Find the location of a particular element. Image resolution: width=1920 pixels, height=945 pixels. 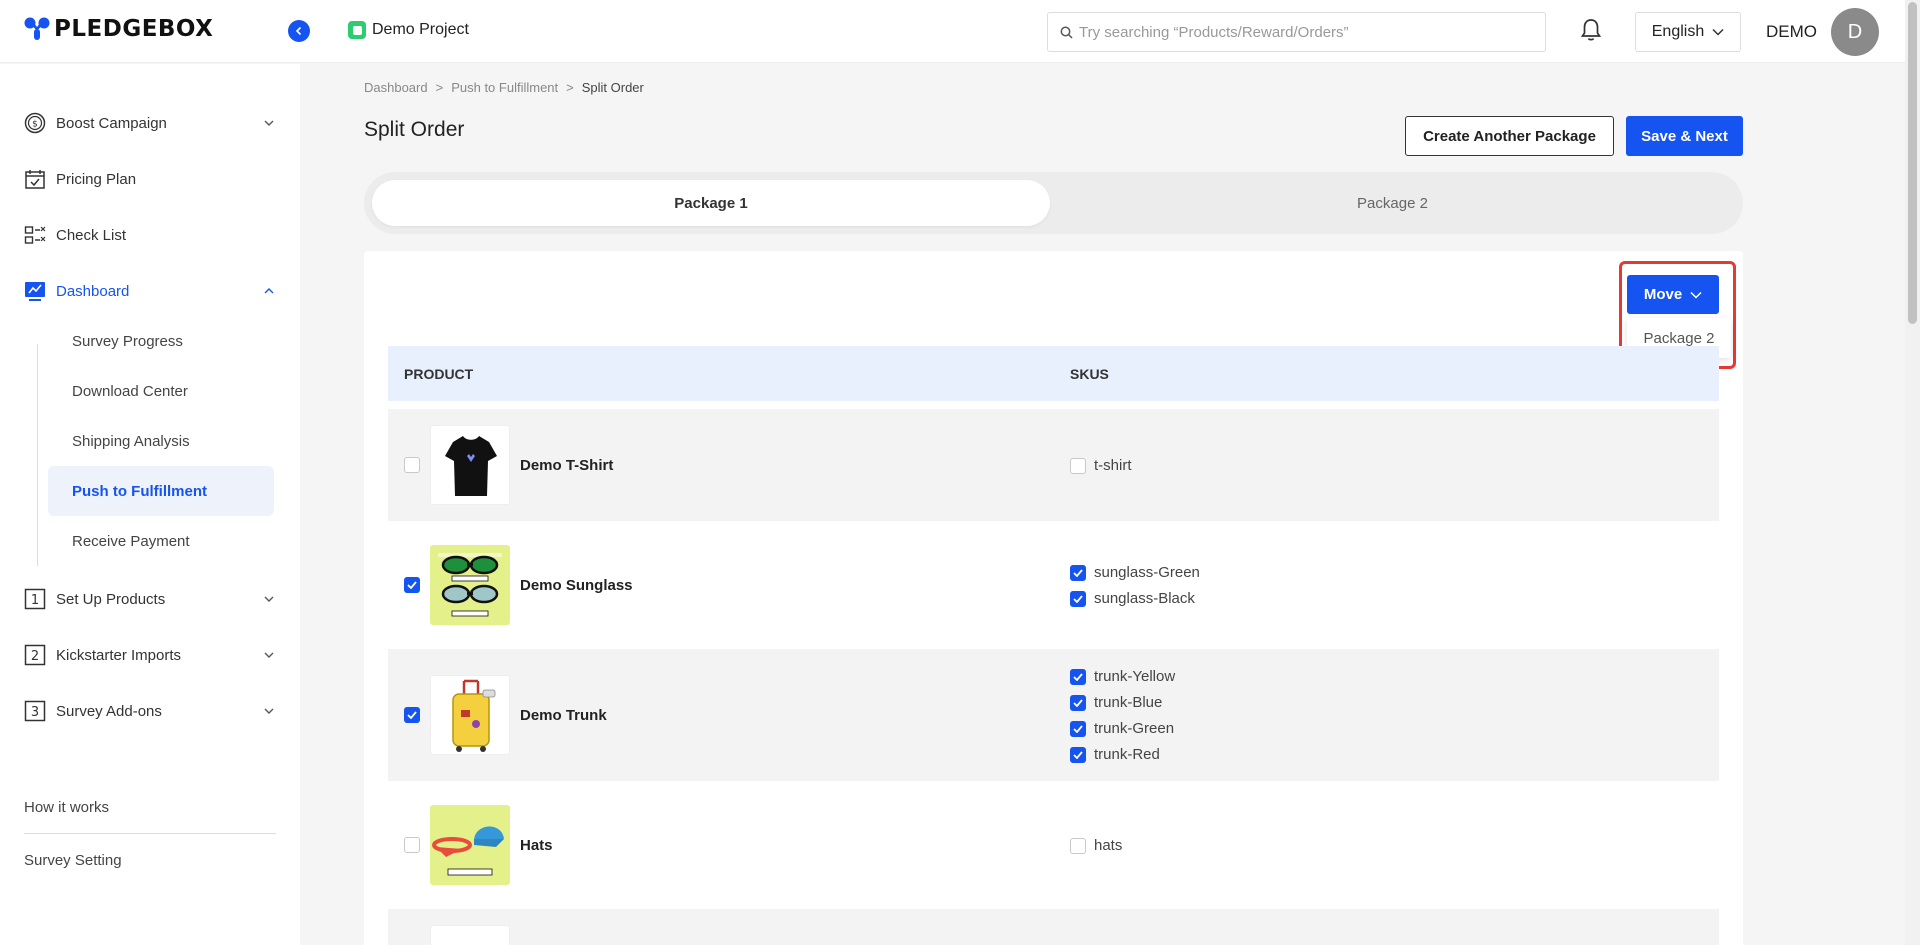

svg-text: 2 is located at coordinates (35, 656).